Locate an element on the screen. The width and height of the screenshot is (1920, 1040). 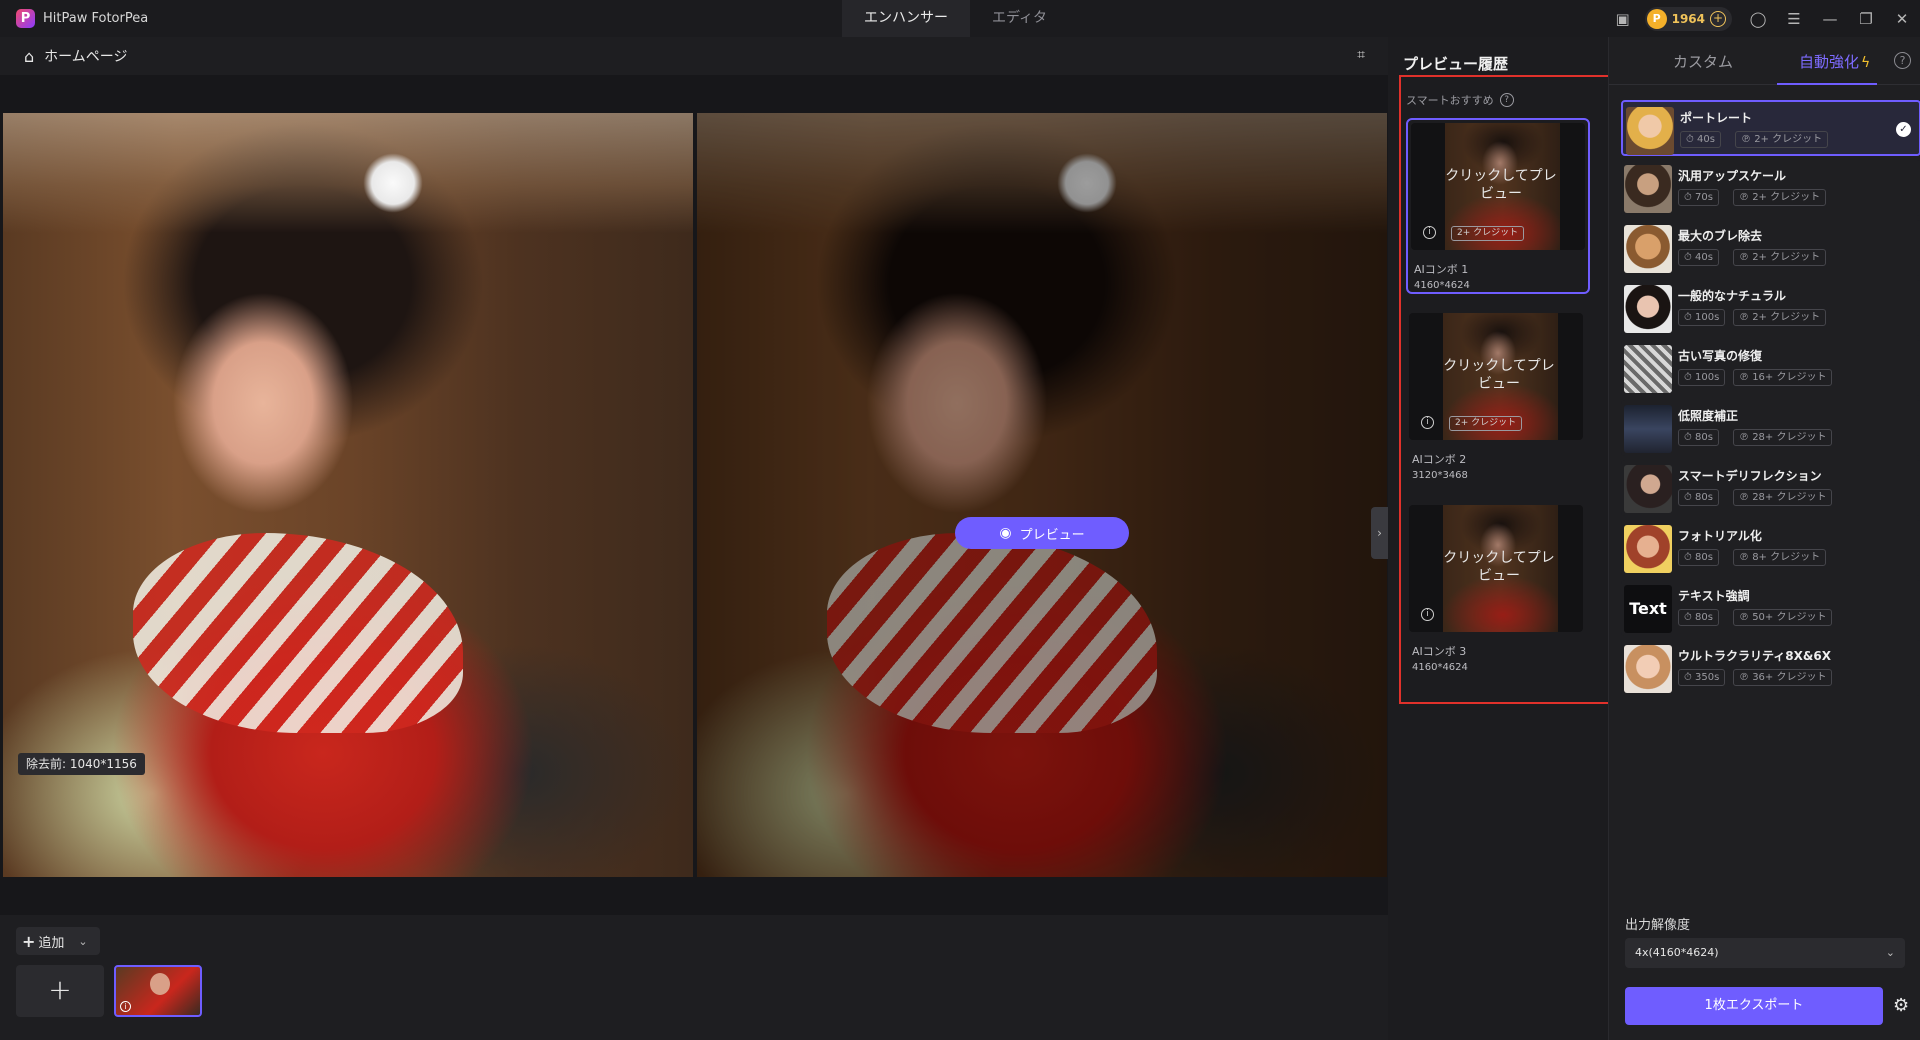
credit-count: 1964 is located at coordinates (1688, 18).